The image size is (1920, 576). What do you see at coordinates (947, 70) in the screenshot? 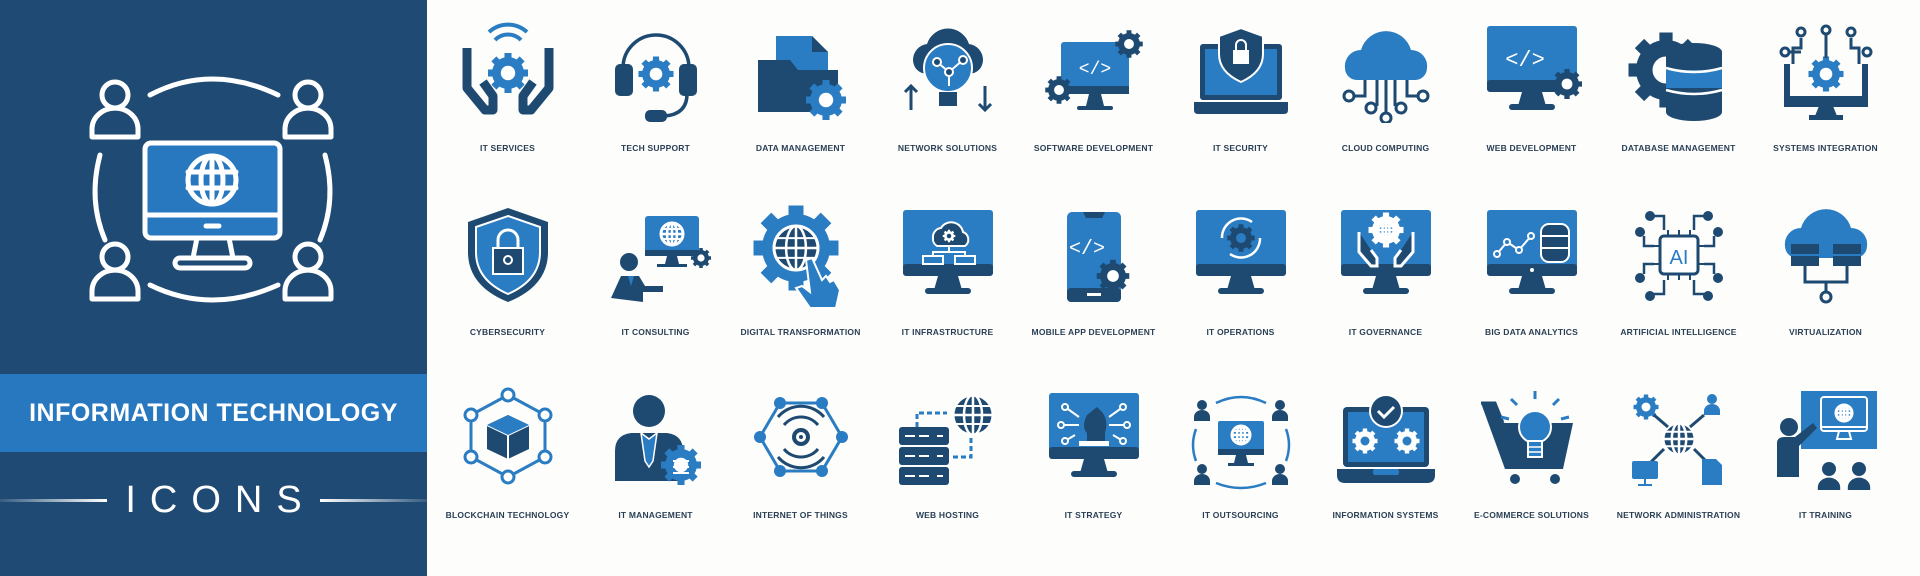
I see `cloud-bulb-network-icon` at bounding box center [947, 70].